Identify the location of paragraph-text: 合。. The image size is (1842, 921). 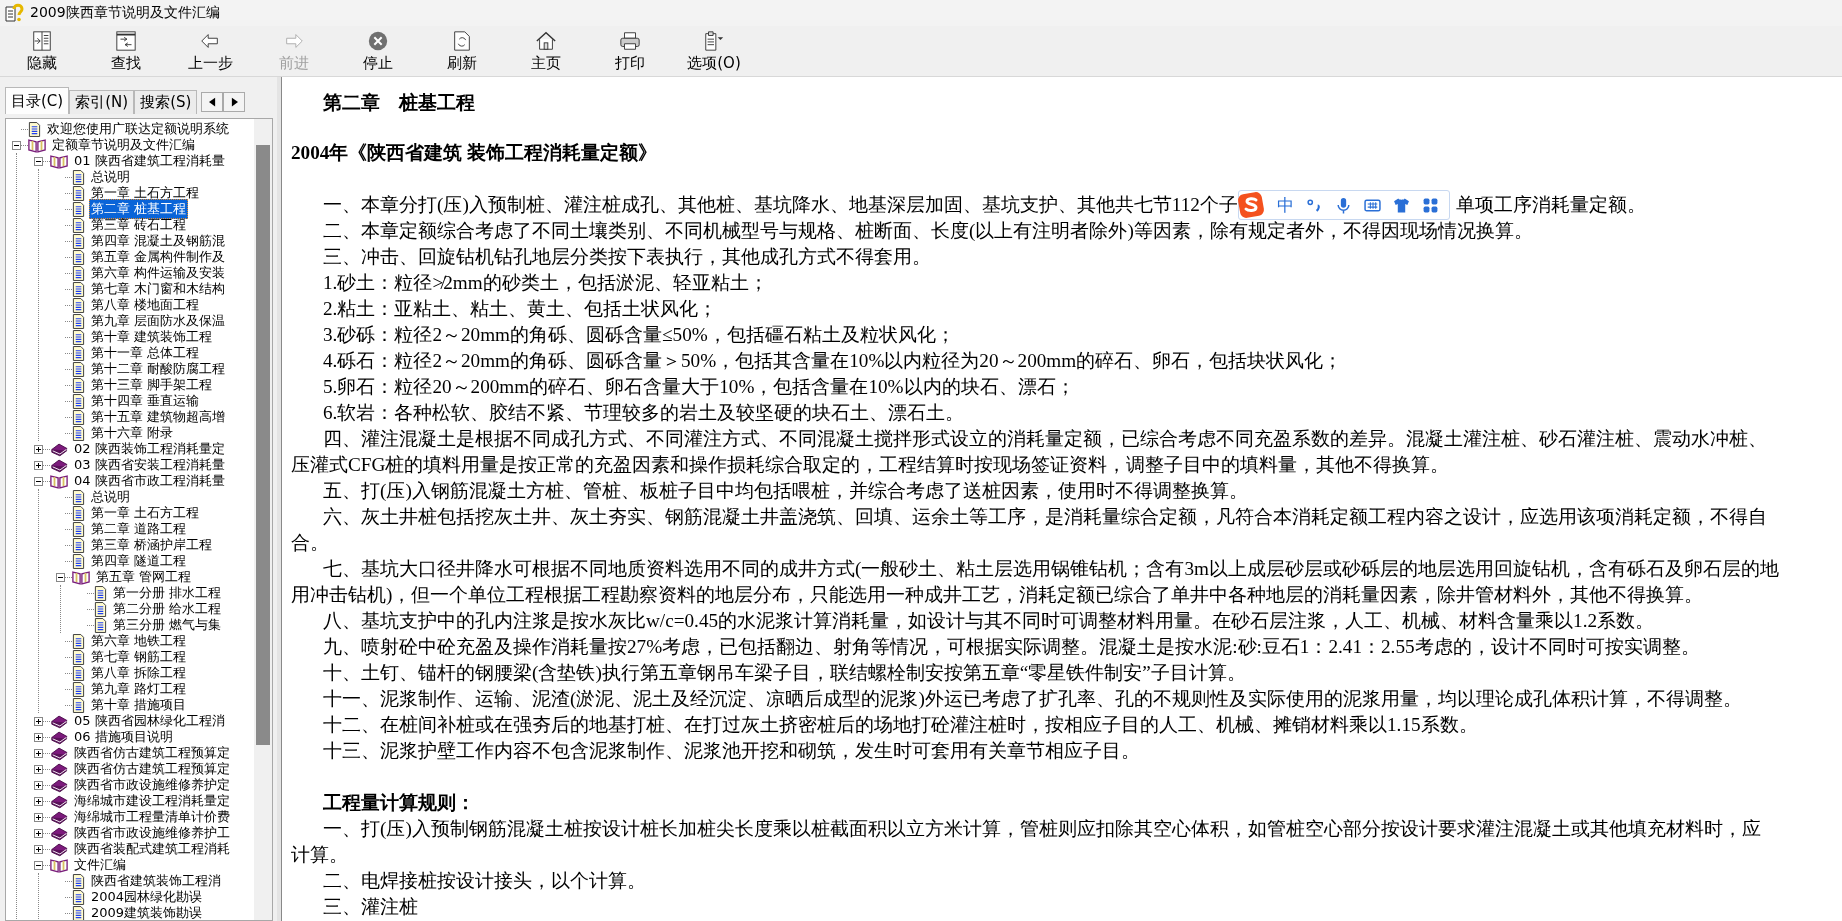
(310, 543).